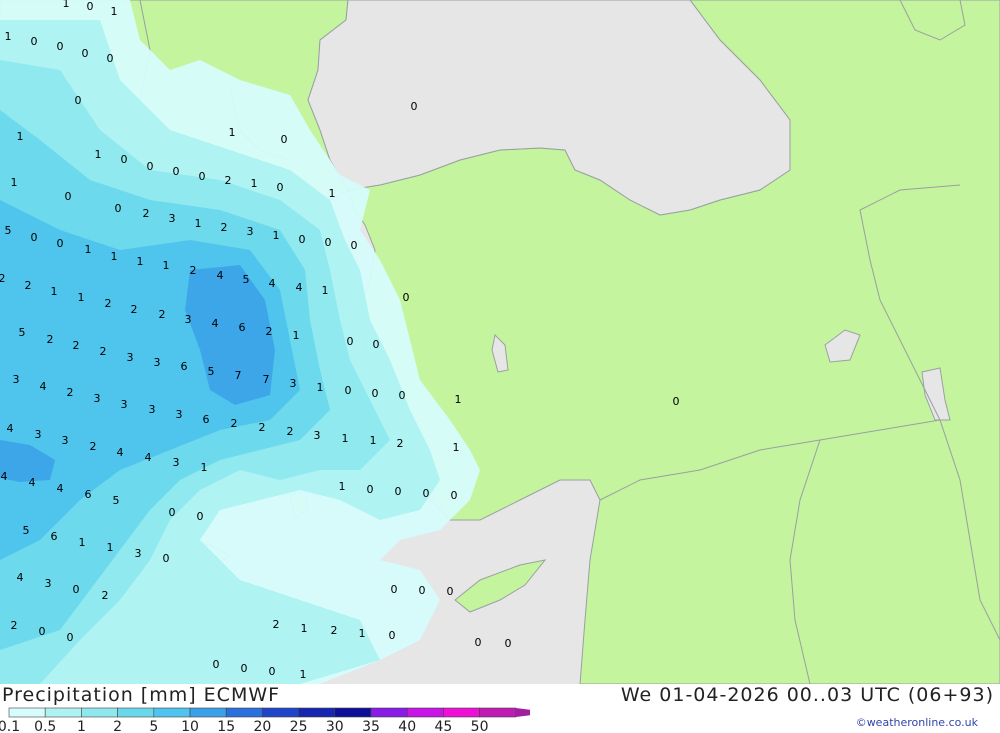 This screenshot has height=733, width=1000. What do you see at coordinates (917, 722) in the screenshot?
I see `credit-link: ©weatheronline.co.uk` at bounding box center [917, 722].